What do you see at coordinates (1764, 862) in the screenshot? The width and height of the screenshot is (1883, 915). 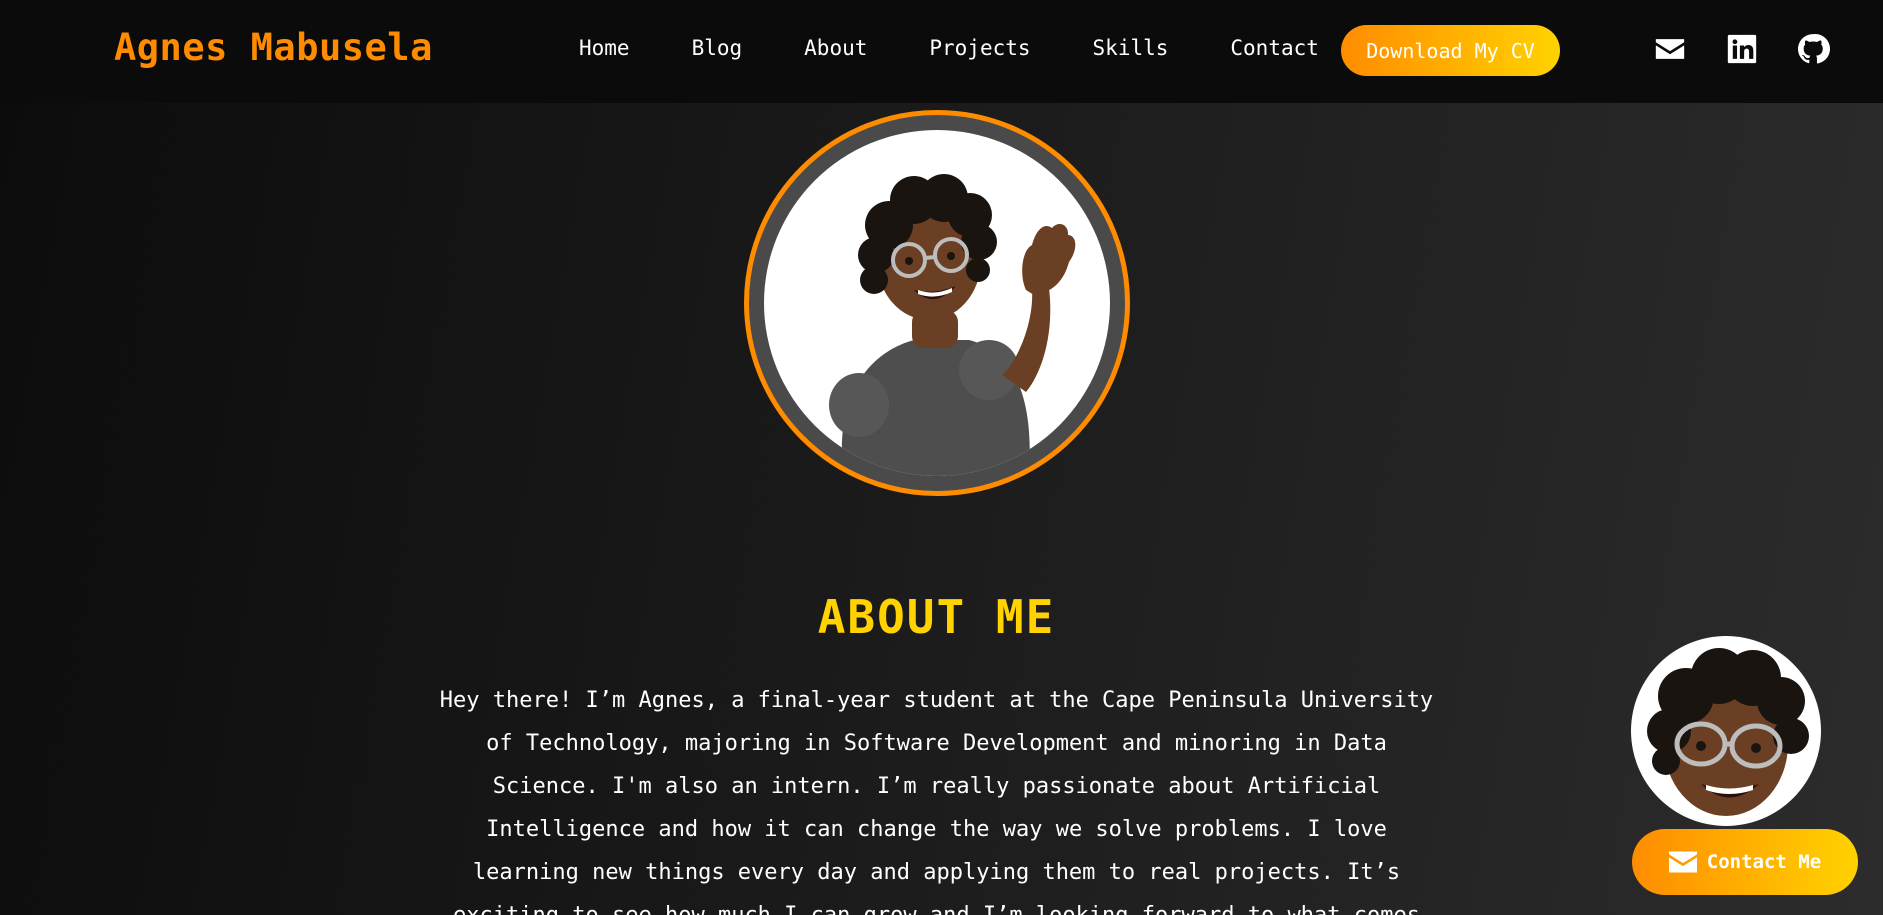 I see `contact-me-label: Contact Me` at bounding box center [1764, 862].